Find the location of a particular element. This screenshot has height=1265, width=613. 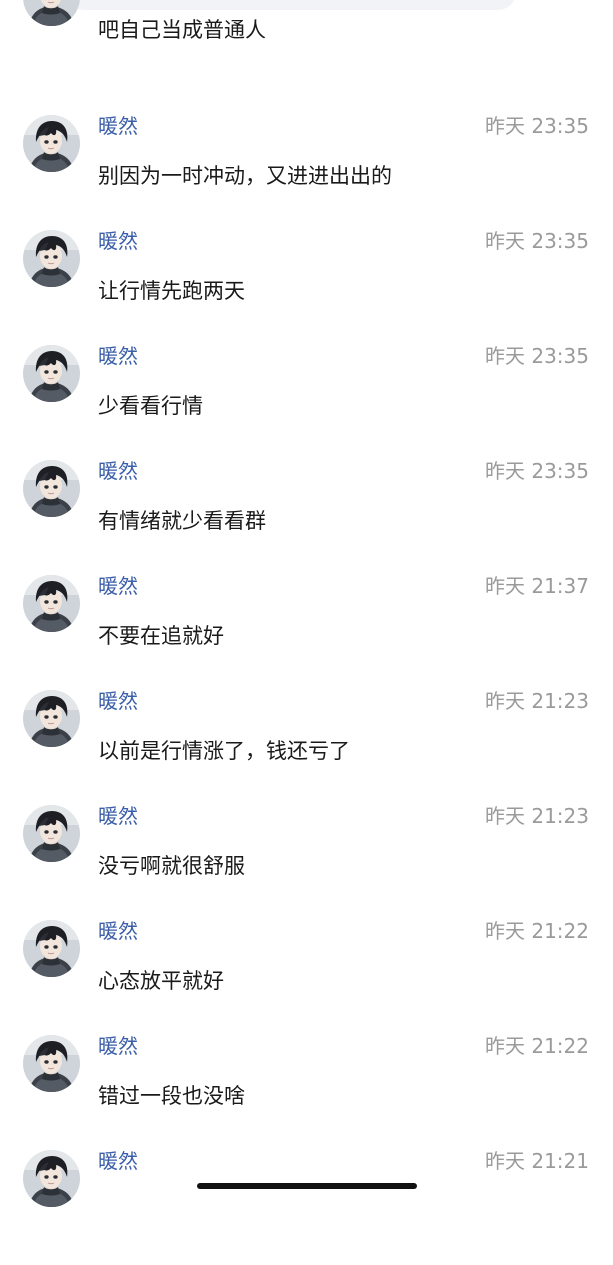

message-text: 心态放平就好 is located at coordinates (161, 981).